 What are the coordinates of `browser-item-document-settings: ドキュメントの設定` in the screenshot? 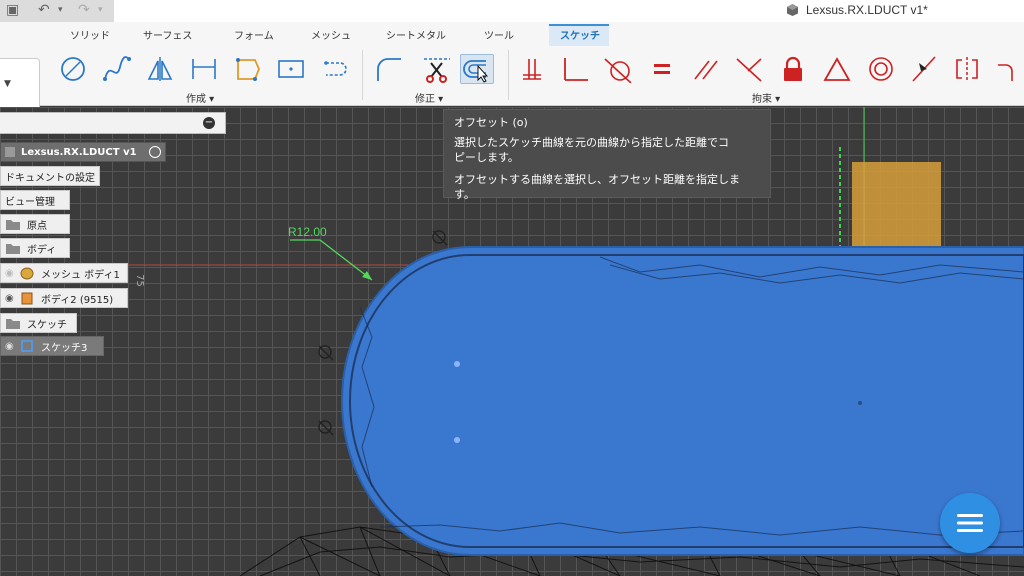 It's located at (50, 176).